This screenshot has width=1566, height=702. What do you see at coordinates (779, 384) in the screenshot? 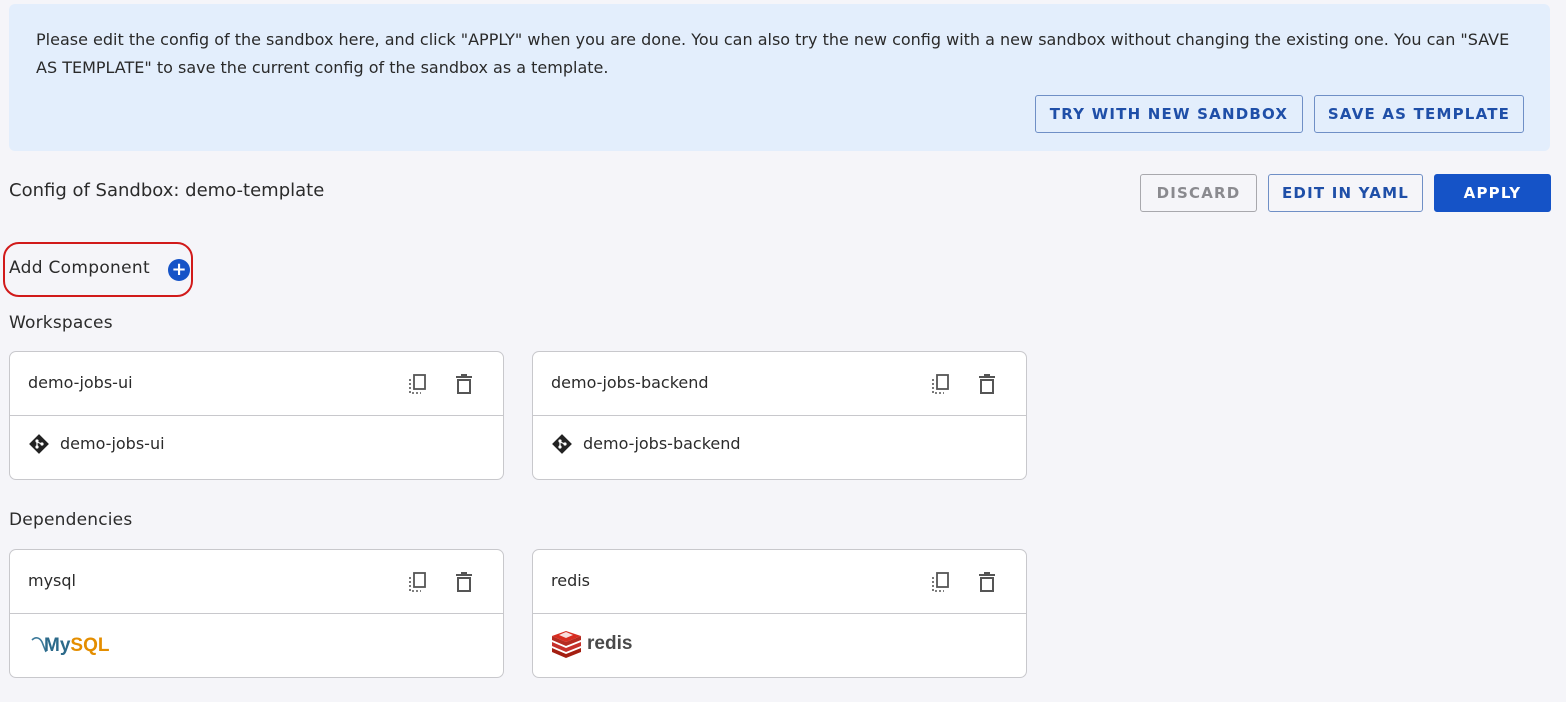
I see `card-header: demo-jobs-backend` at bounding box center [779, 384].